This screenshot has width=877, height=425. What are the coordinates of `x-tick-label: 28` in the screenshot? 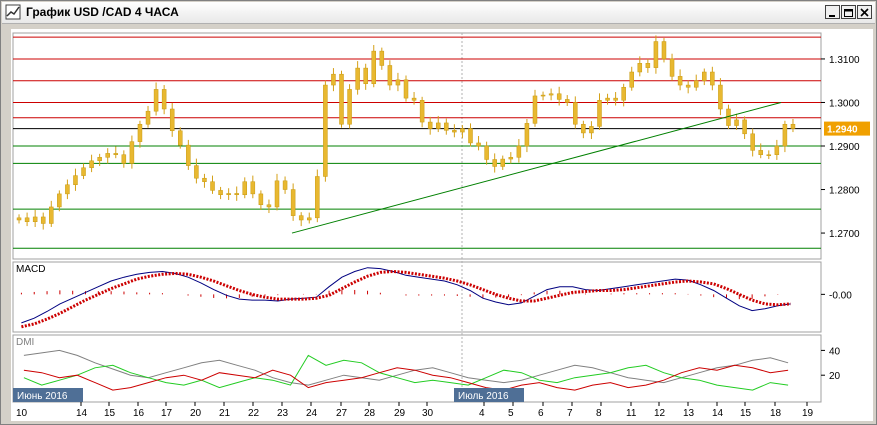 It's located at (370, 413).